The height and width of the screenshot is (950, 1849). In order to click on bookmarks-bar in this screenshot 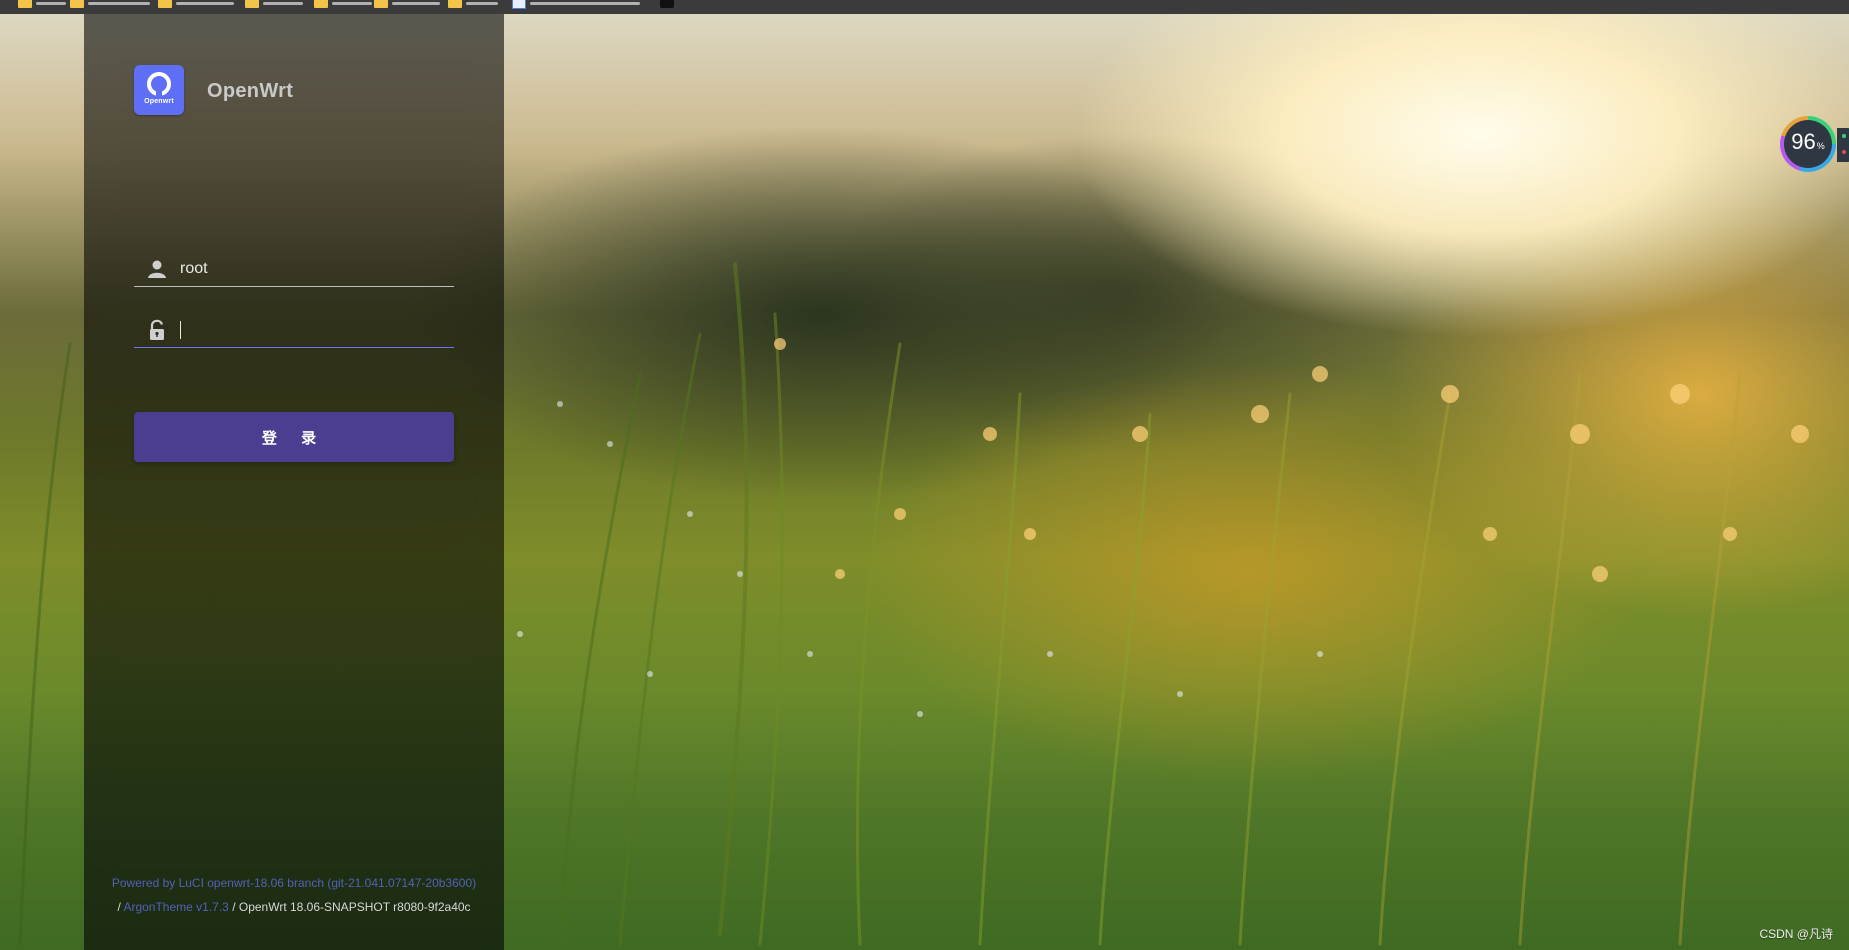, I will do `click(924, 7)`.